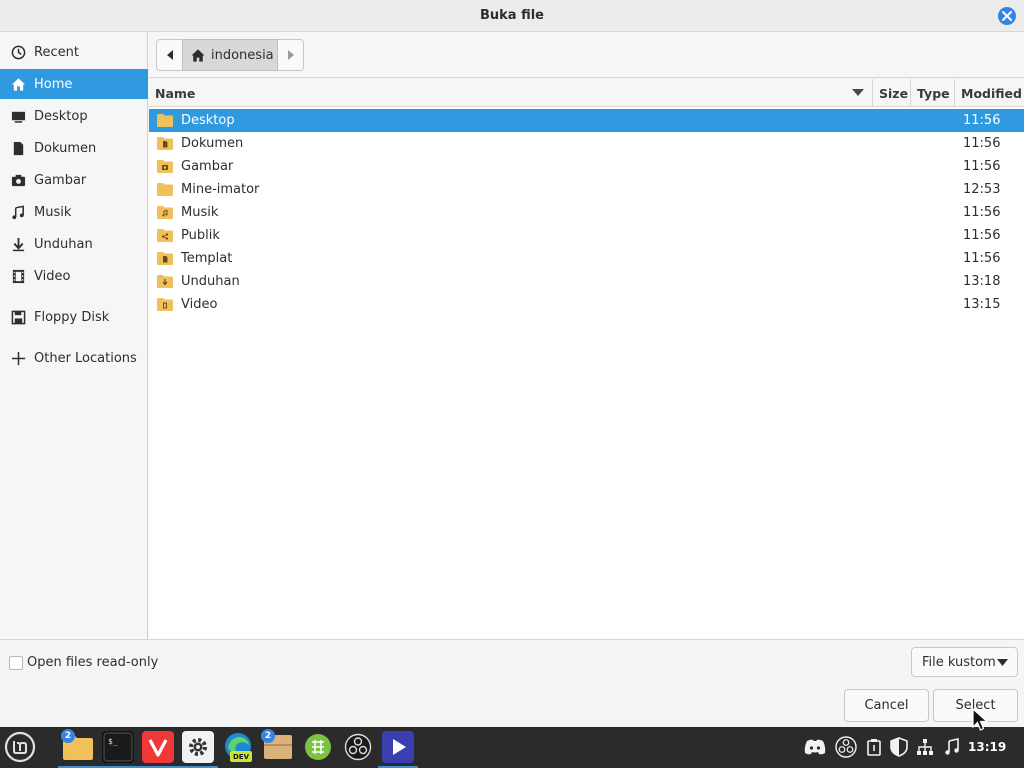 This screenshot has width=1024, height=768. I want to click on obs-icon, so click(846, 747).